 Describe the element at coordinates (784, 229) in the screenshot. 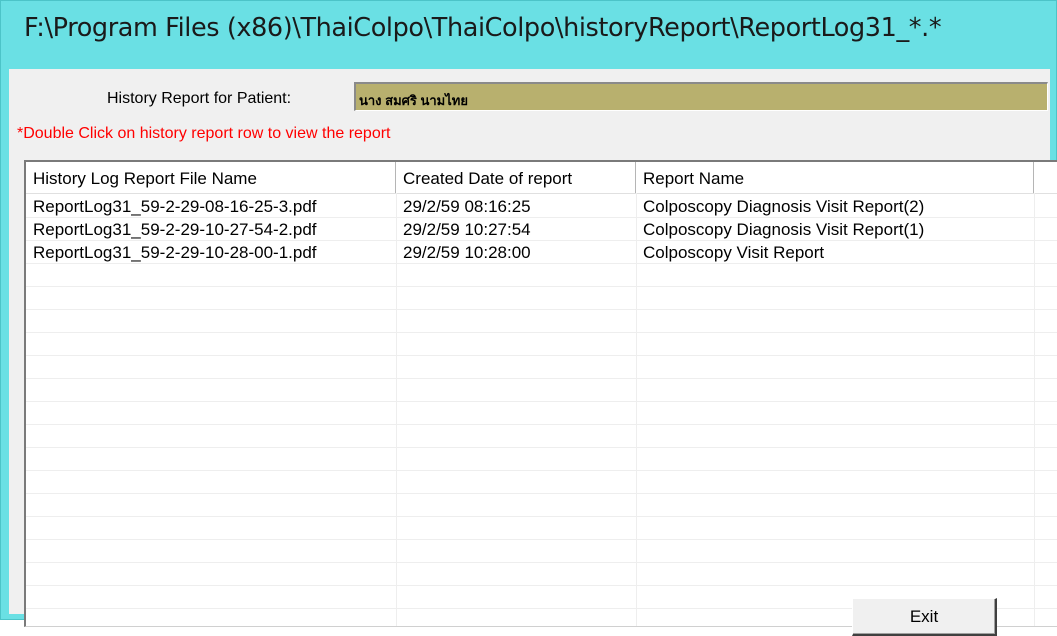

I see `cell-report-name: Colposcopy Diagnosis Visit Report(1)` at that location.